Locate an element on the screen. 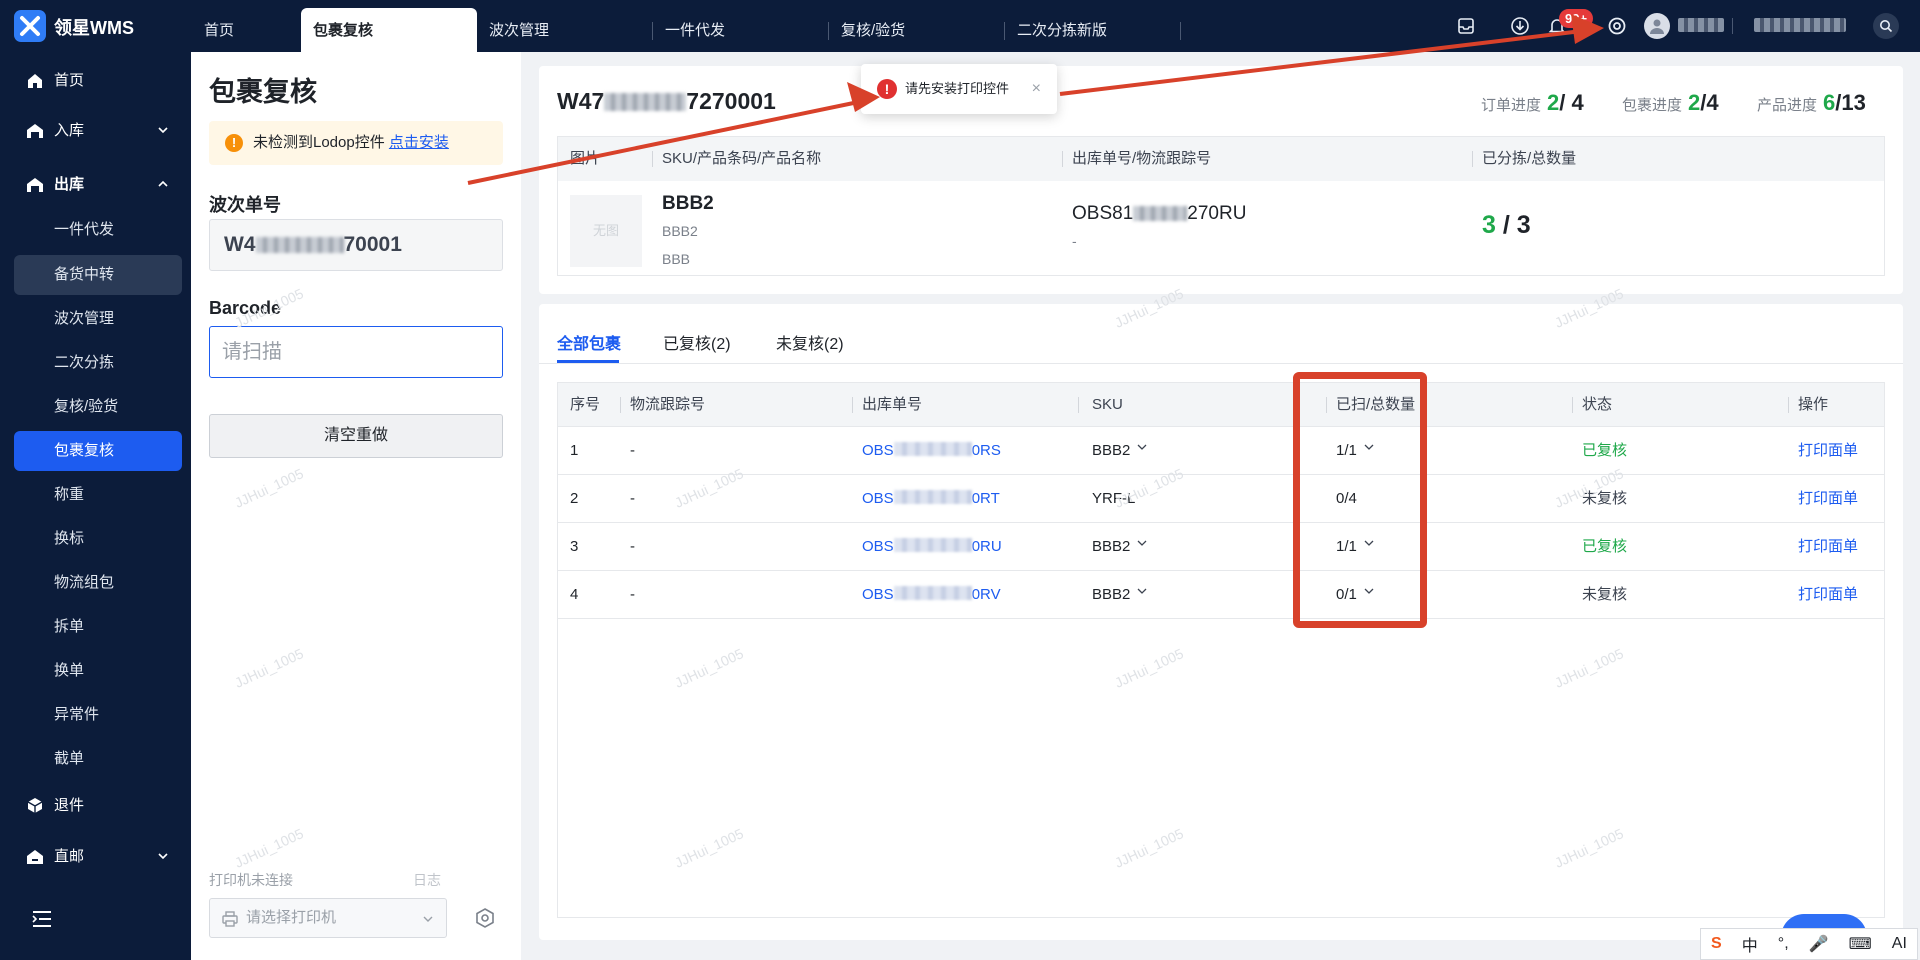  sidebar-sub-exceptions: 异常件 is located at coordinates (98, 715).